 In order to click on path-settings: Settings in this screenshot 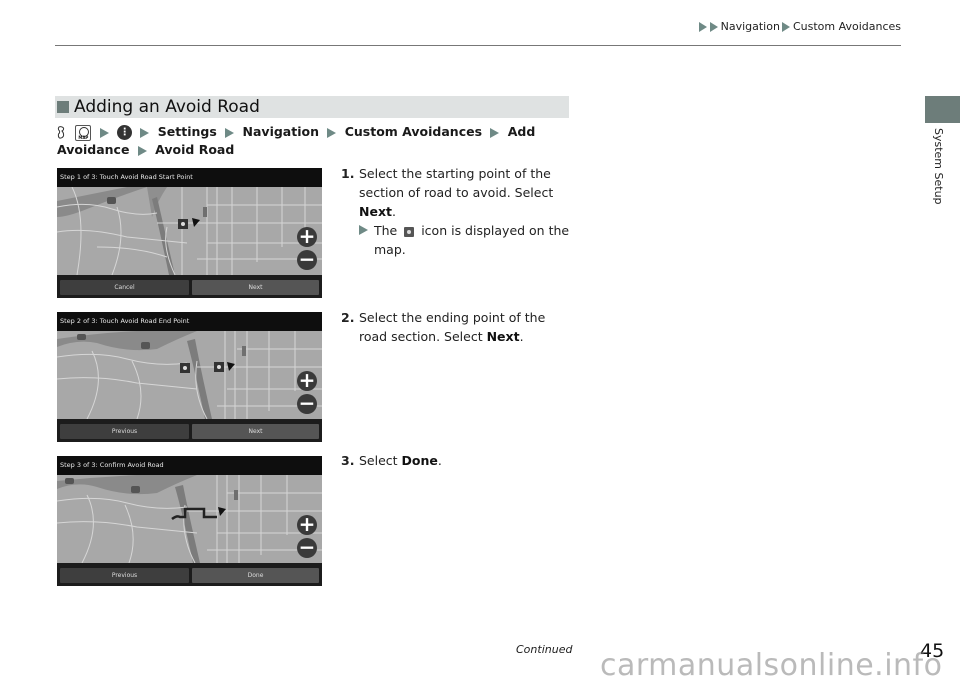, I will do `click(187, 131)`.